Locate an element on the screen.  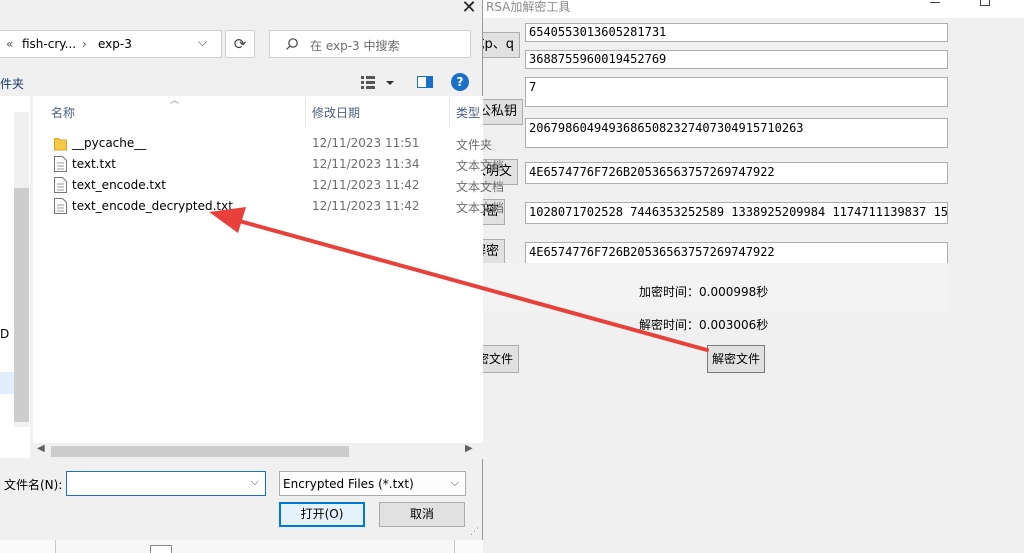
annotation-arrow is located at coordinates (459, 279).